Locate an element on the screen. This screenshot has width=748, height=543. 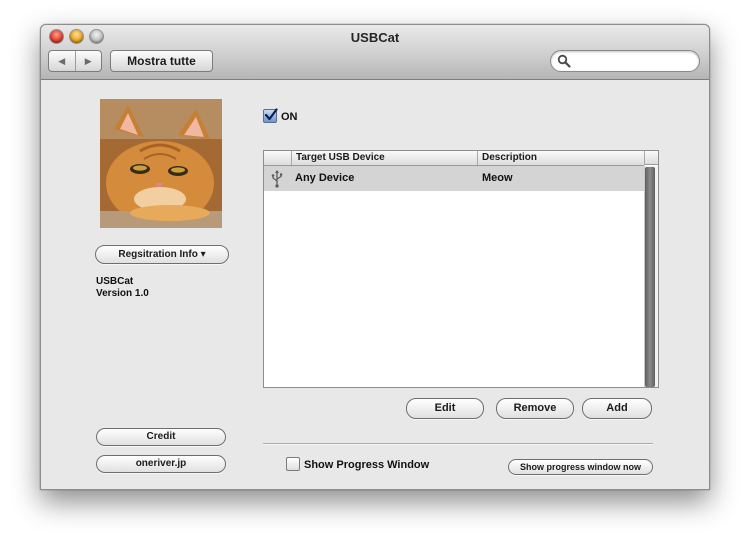
show-progress-window-checkbox is located at coordinates (293, 464).